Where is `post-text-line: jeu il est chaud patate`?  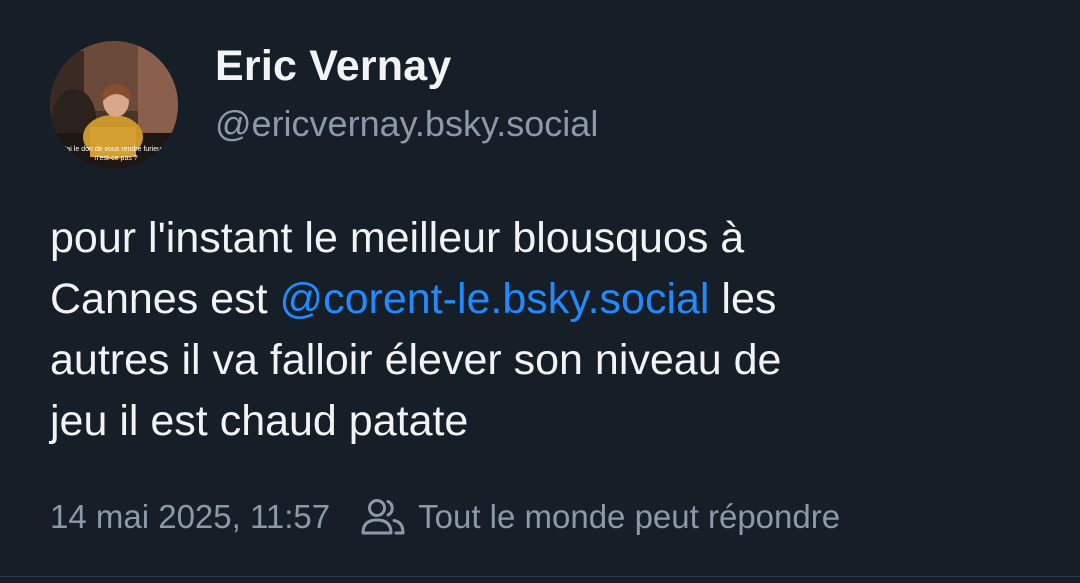 post-text-line: jeu il est chaud patate is located at coordinates (259, 421).